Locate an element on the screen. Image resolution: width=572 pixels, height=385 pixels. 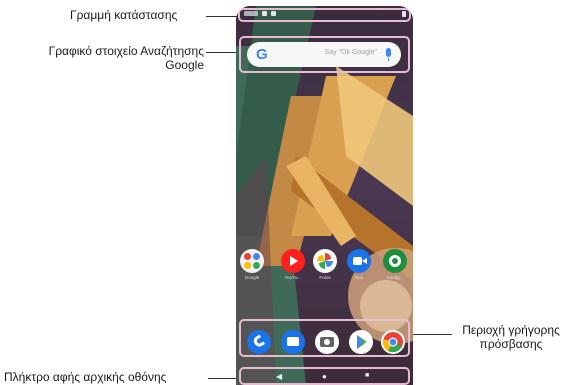
youtube-icon is located at coordinates (293, 261).